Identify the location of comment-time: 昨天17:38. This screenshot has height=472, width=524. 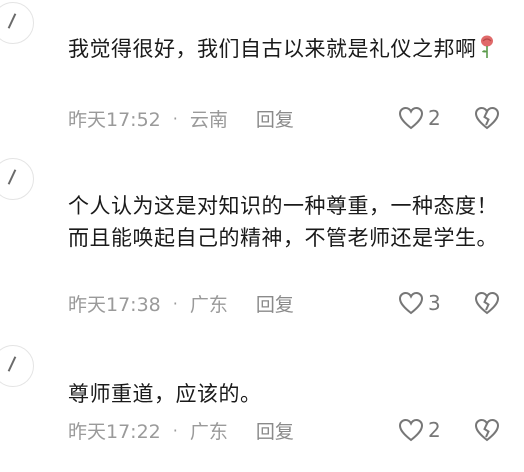
(114, 304).